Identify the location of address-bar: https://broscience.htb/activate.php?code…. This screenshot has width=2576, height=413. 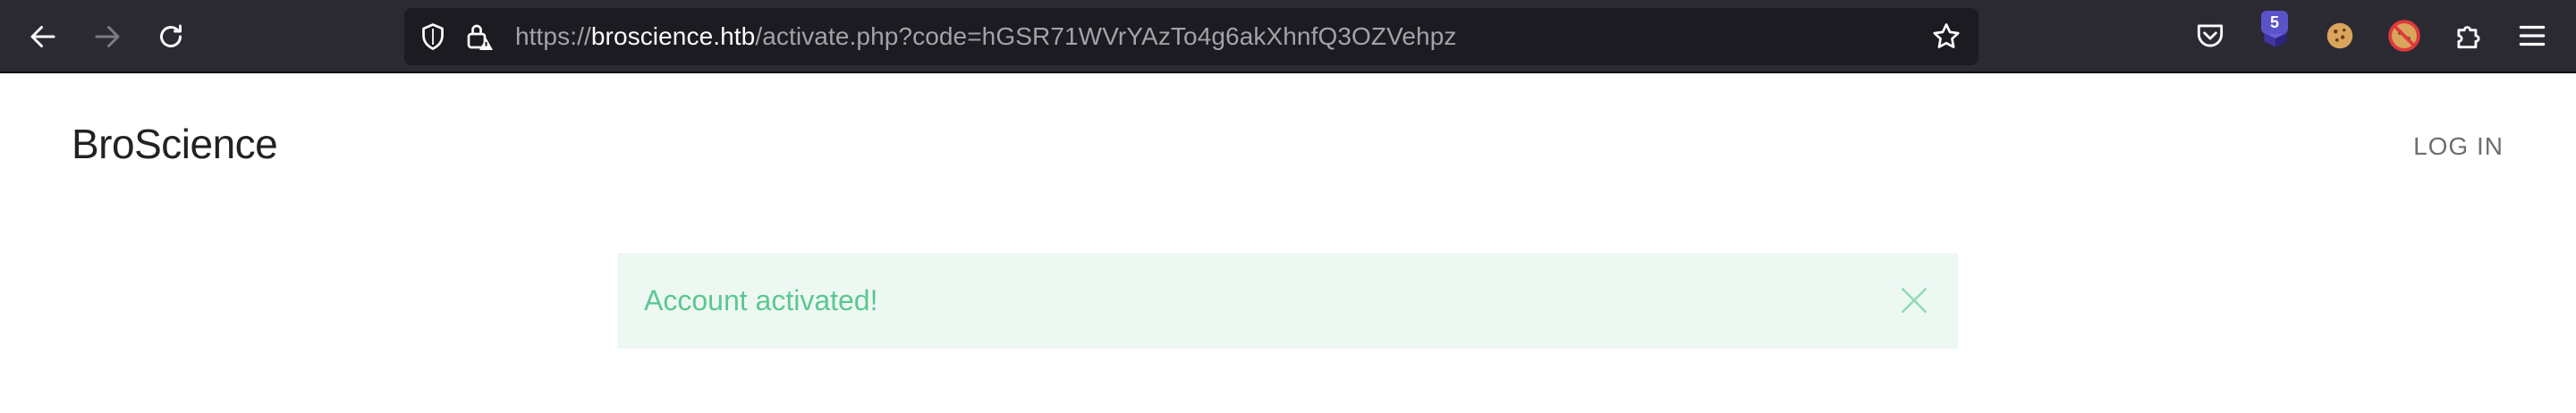
(1191, 36).